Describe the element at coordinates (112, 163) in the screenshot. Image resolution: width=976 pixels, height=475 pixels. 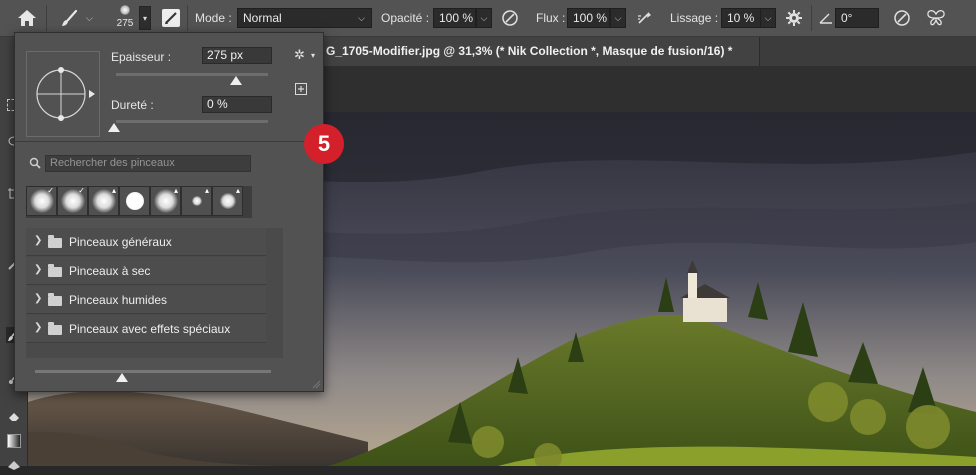
I see `brush-search-placeholder: Rechercher des pinceaux` at that location.